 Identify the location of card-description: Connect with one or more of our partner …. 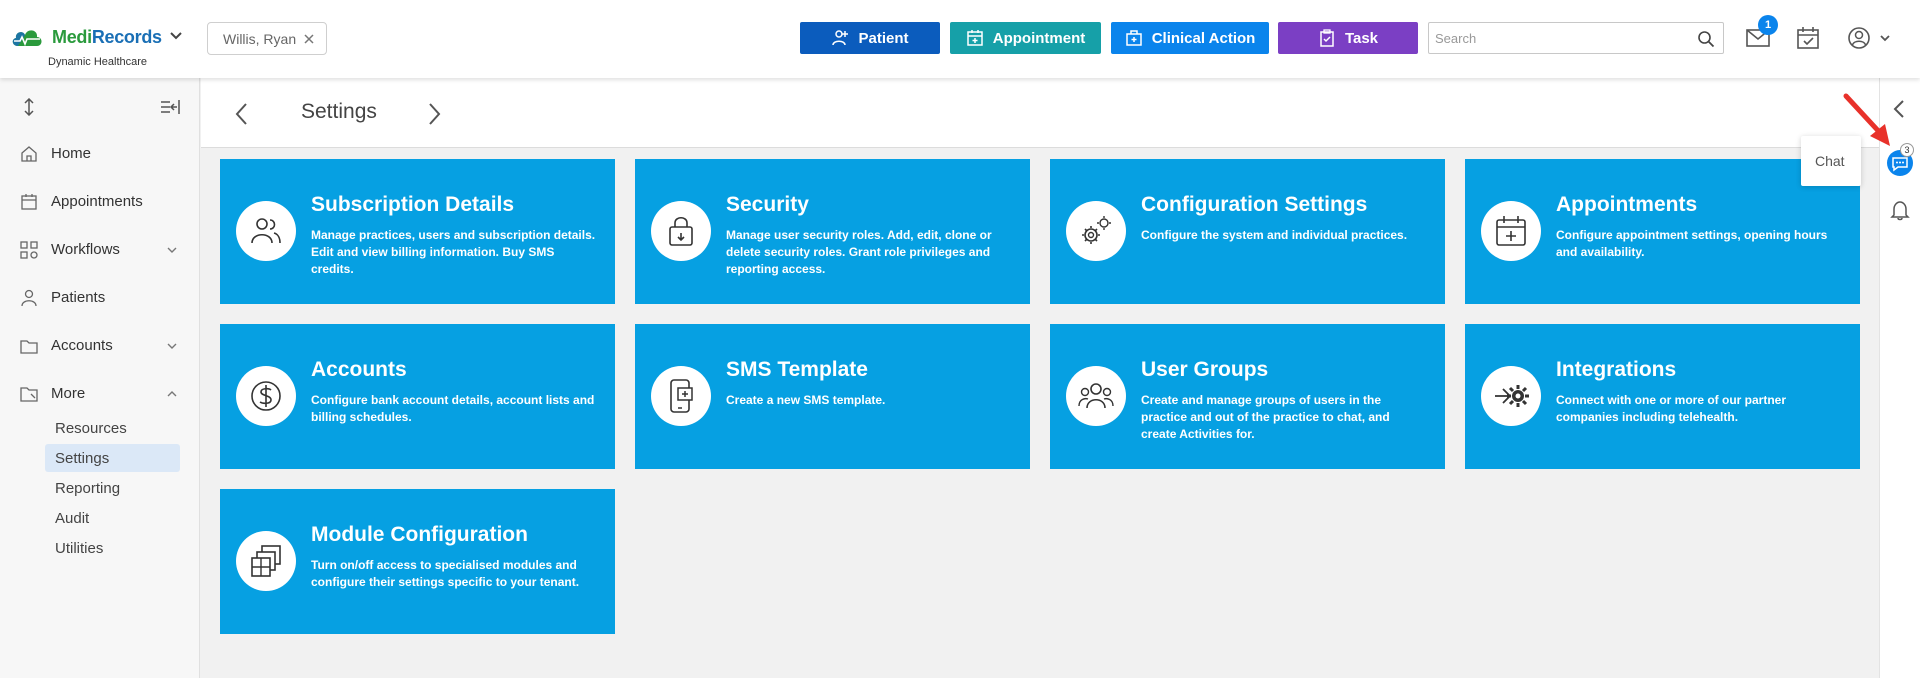
(1671, 408).